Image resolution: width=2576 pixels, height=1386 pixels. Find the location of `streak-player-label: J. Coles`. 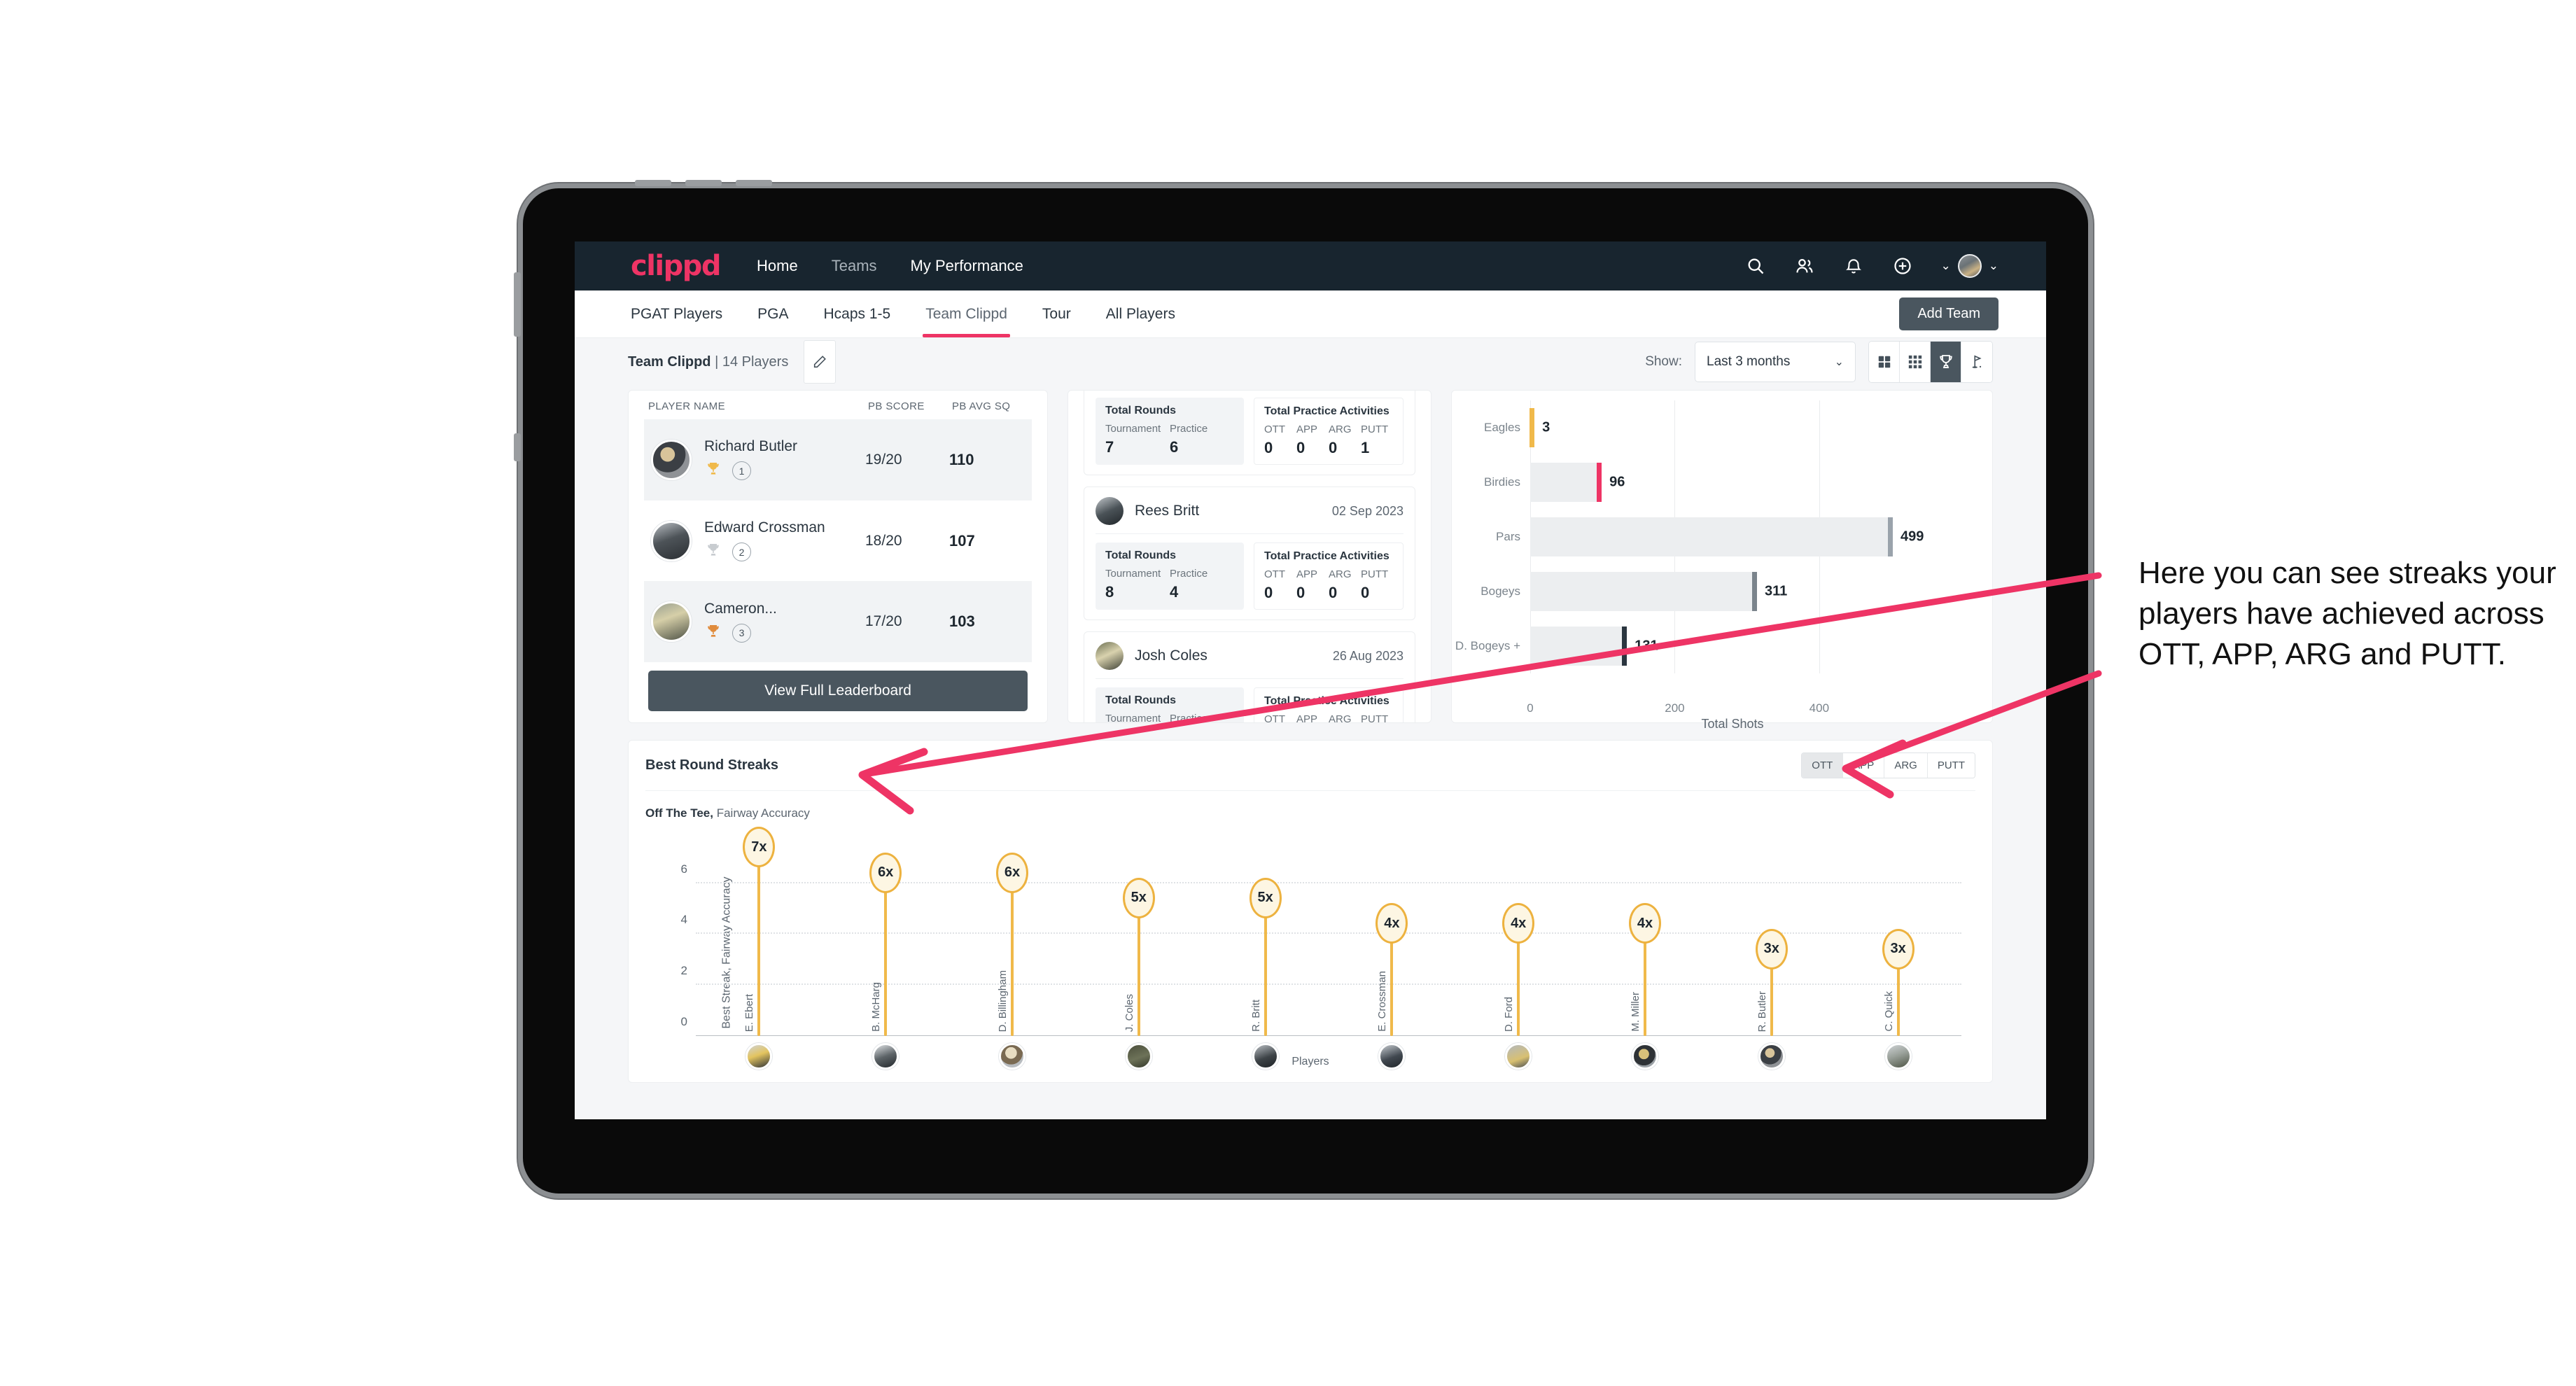

streak-player-label: J. Coles is located at coordinates (1129, 1012).